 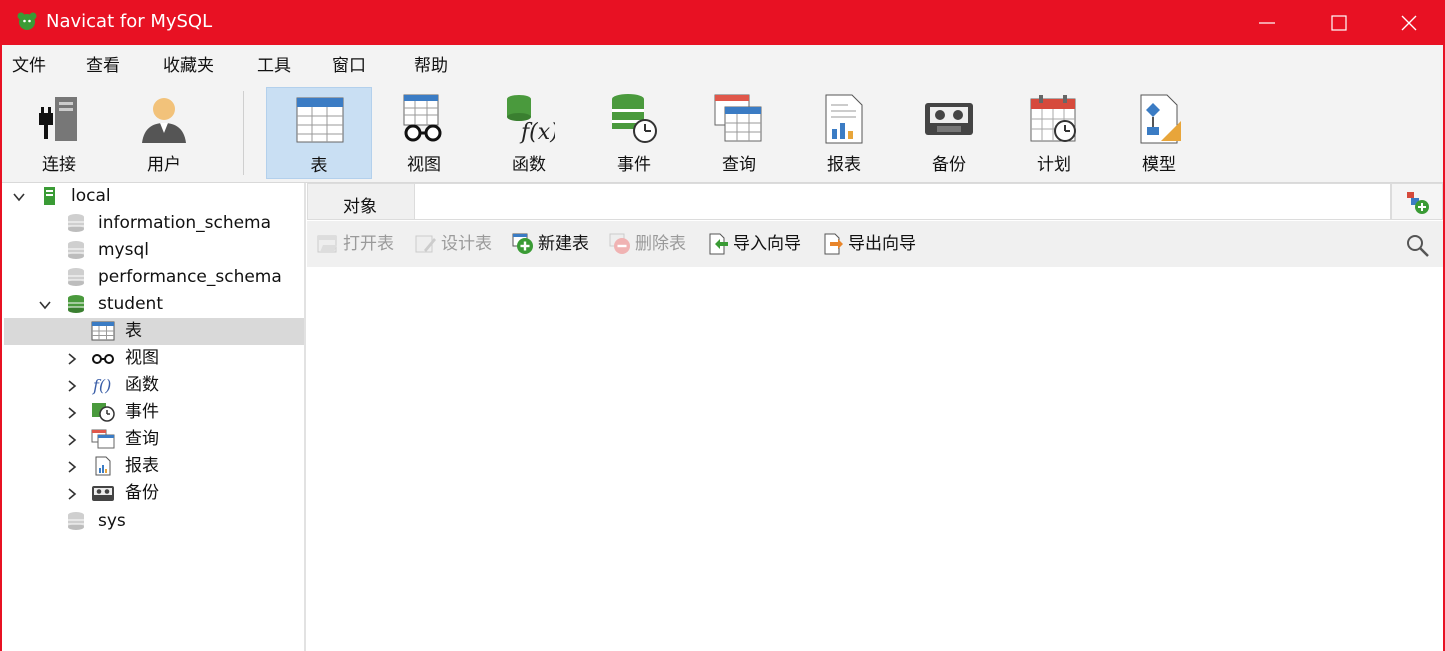 I want to click on tool-user: 用户, so click(x=164, y=133).